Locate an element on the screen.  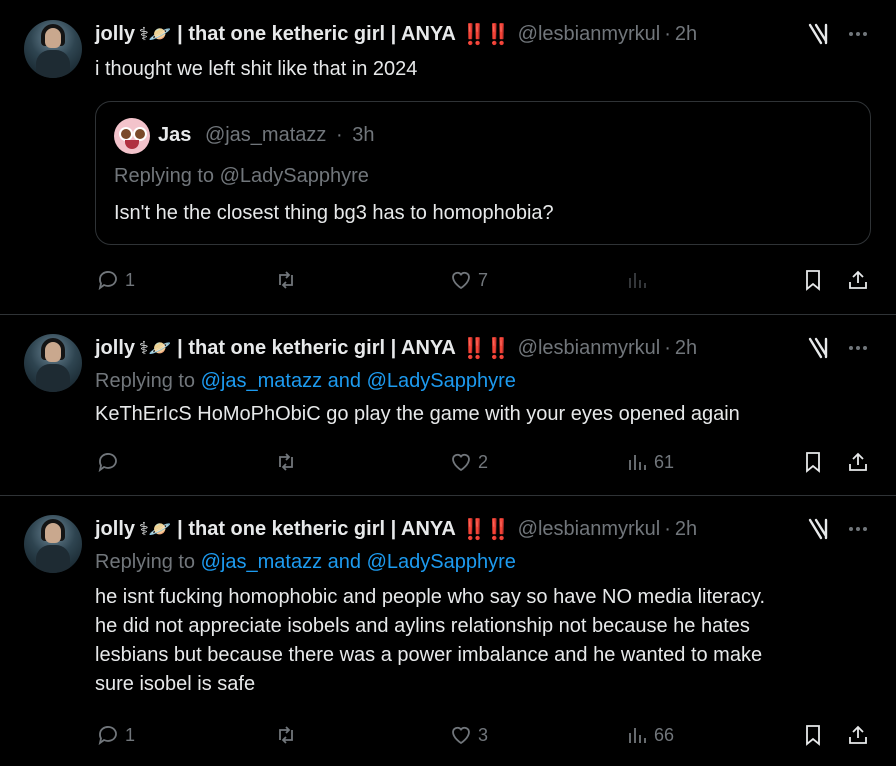
views-button is located at coordinates (639, 280).